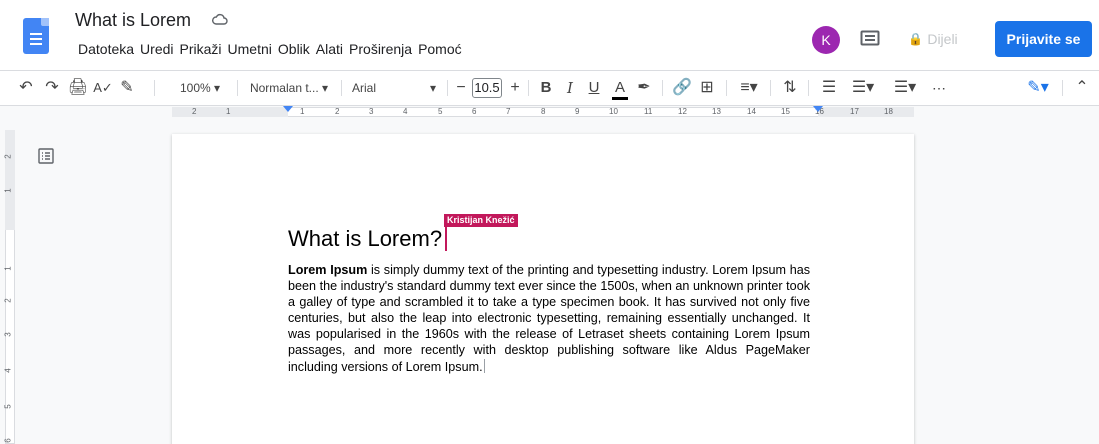 The height and width of the screenshot is (444, 1099). Describe the element at coordinates (939, 88) in the screenshot. I see `more-options-icon: ⋯` at that location.